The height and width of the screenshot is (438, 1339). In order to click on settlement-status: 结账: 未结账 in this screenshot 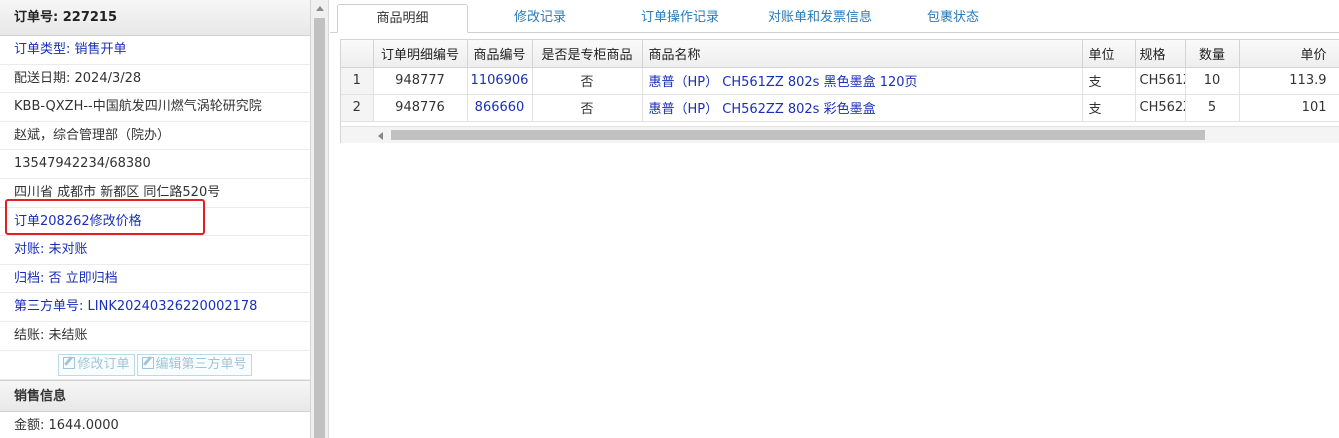, I will do `click(155, 336)`.